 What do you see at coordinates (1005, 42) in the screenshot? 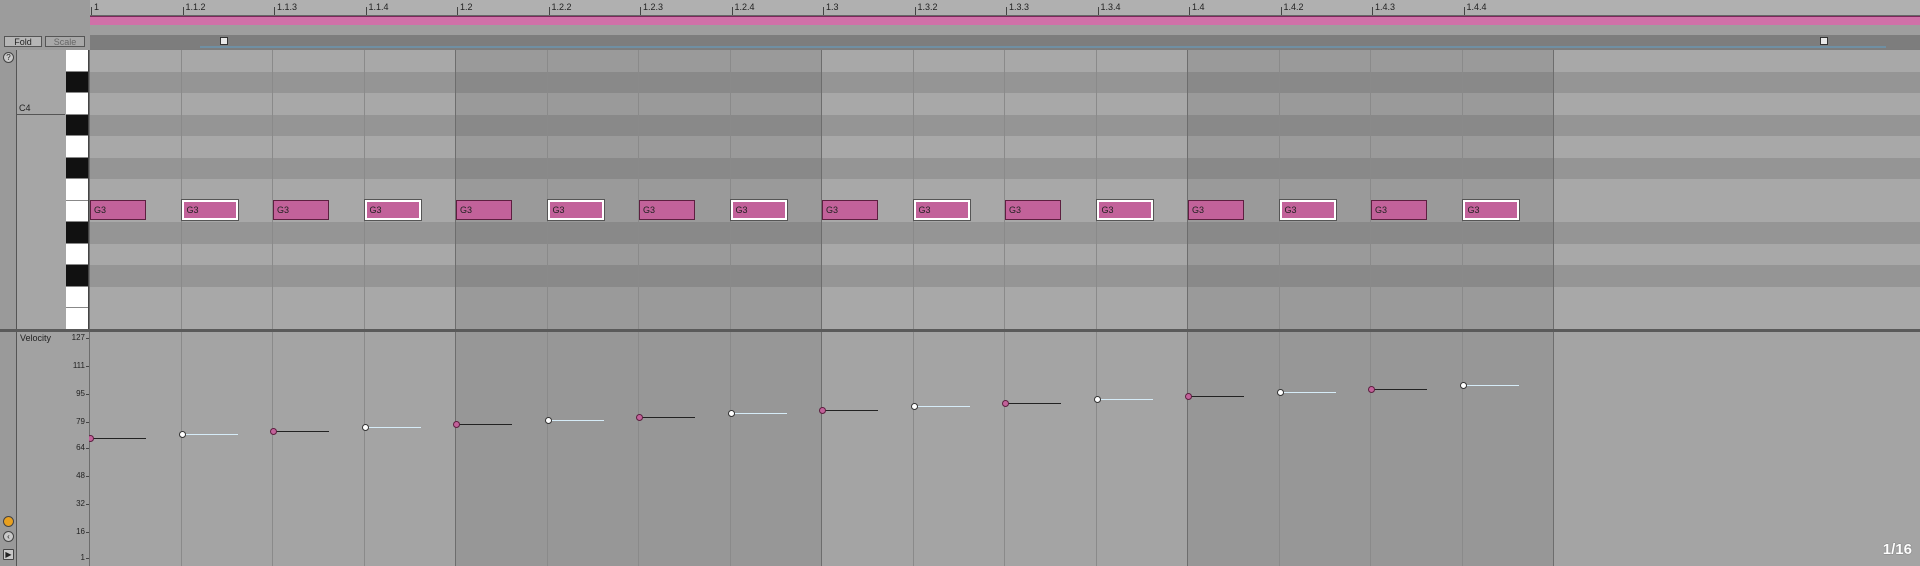
I see `marker-row` at bounding box center [1005, 42].